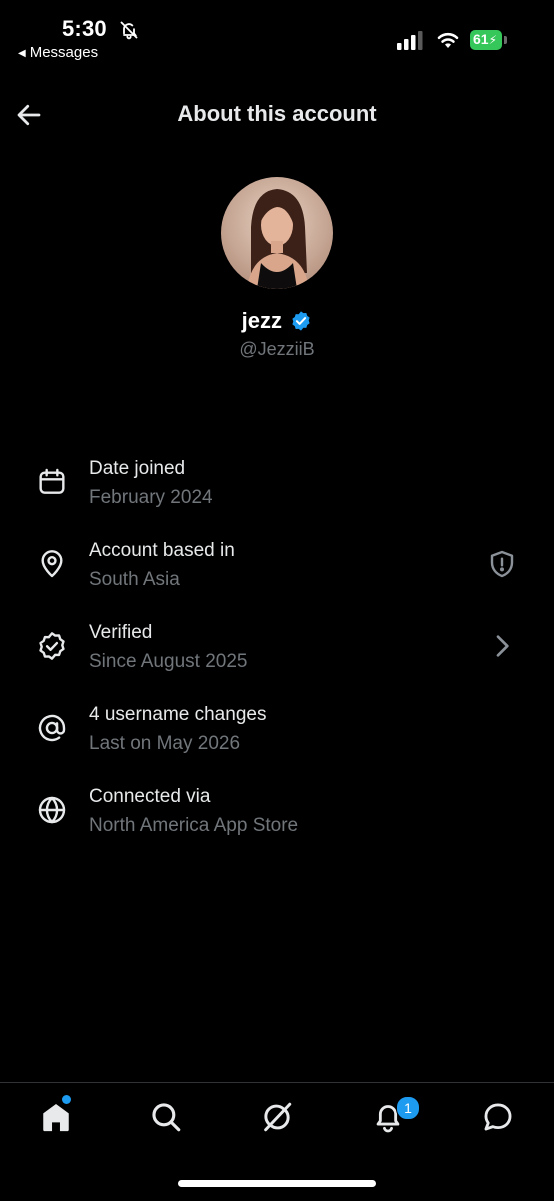 The width and height of the screenshot is (554, 1201). What do you see at coordinates (277, 1183) in the screenshot?
I see `home-indicator` at bounding box center [277, 1183].